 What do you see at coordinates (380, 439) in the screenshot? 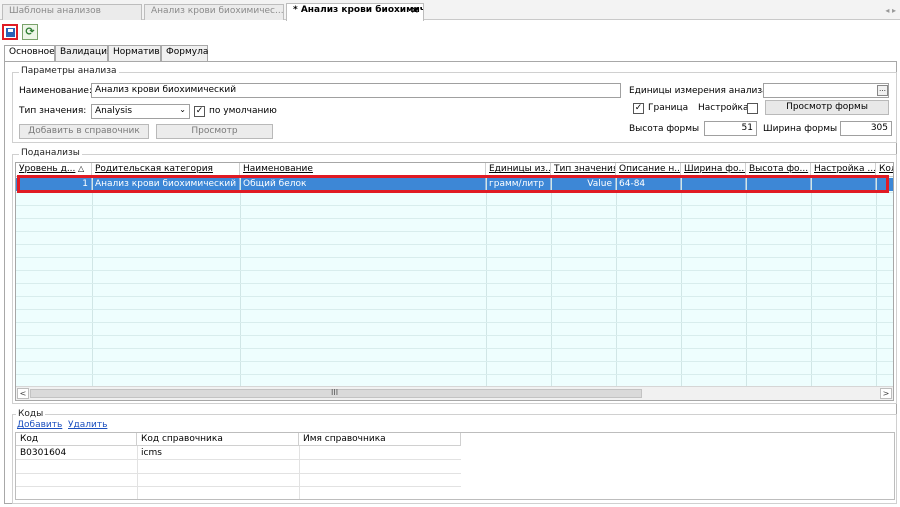
I see `column-header: Имя справочника` at bounding box center [380, 439].